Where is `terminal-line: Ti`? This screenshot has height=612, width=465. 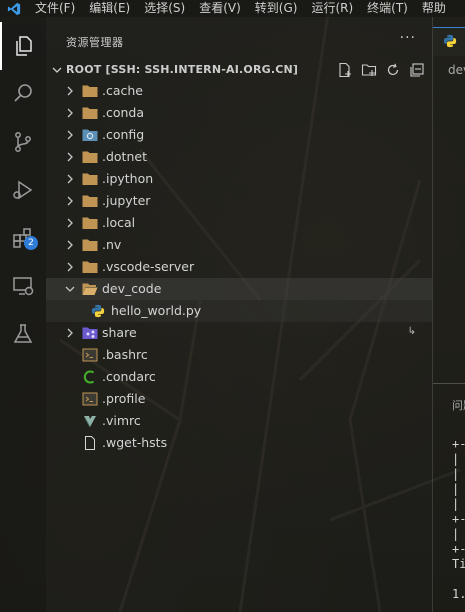 terminal-line: Ti is located at coordinates (458, 564).